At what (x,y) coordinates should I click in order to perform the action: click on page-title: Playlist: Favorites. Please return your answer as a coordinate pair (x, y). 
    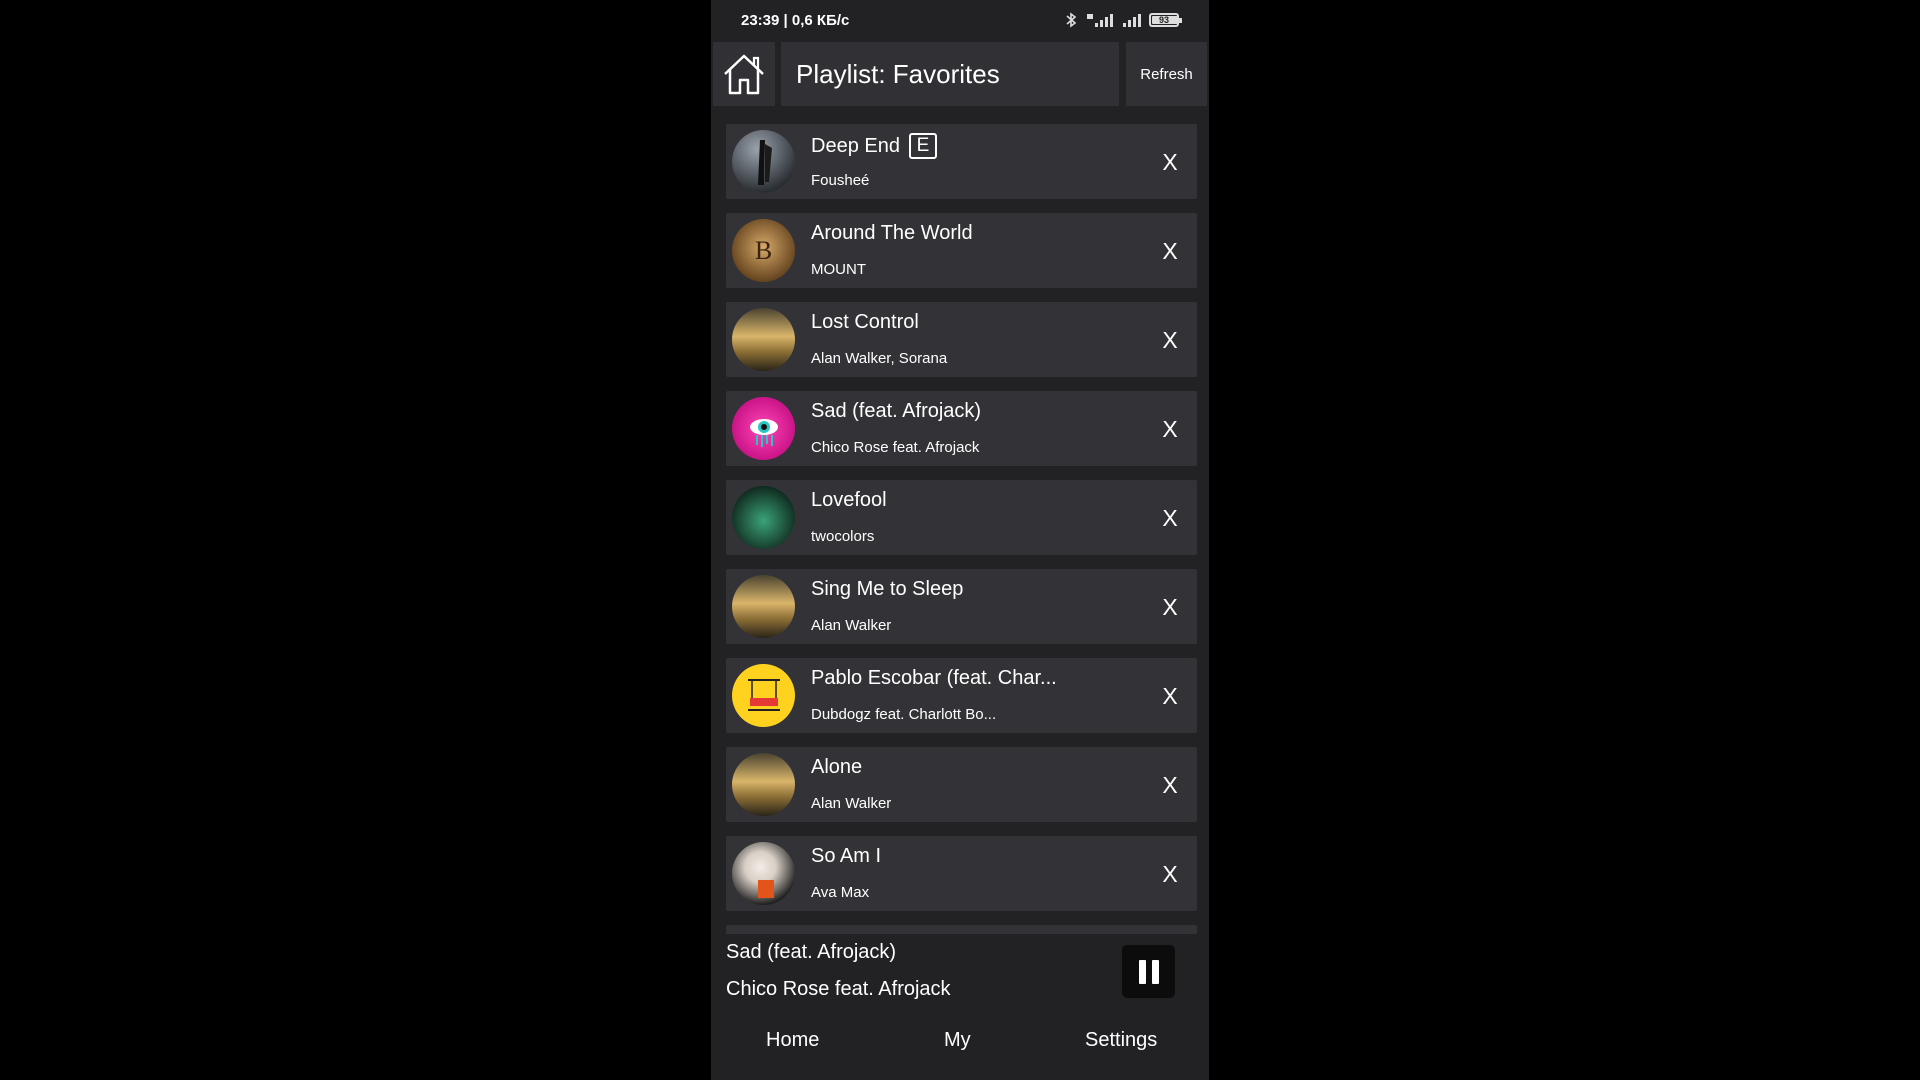
    Looking at the image, I should click on (950, 74).